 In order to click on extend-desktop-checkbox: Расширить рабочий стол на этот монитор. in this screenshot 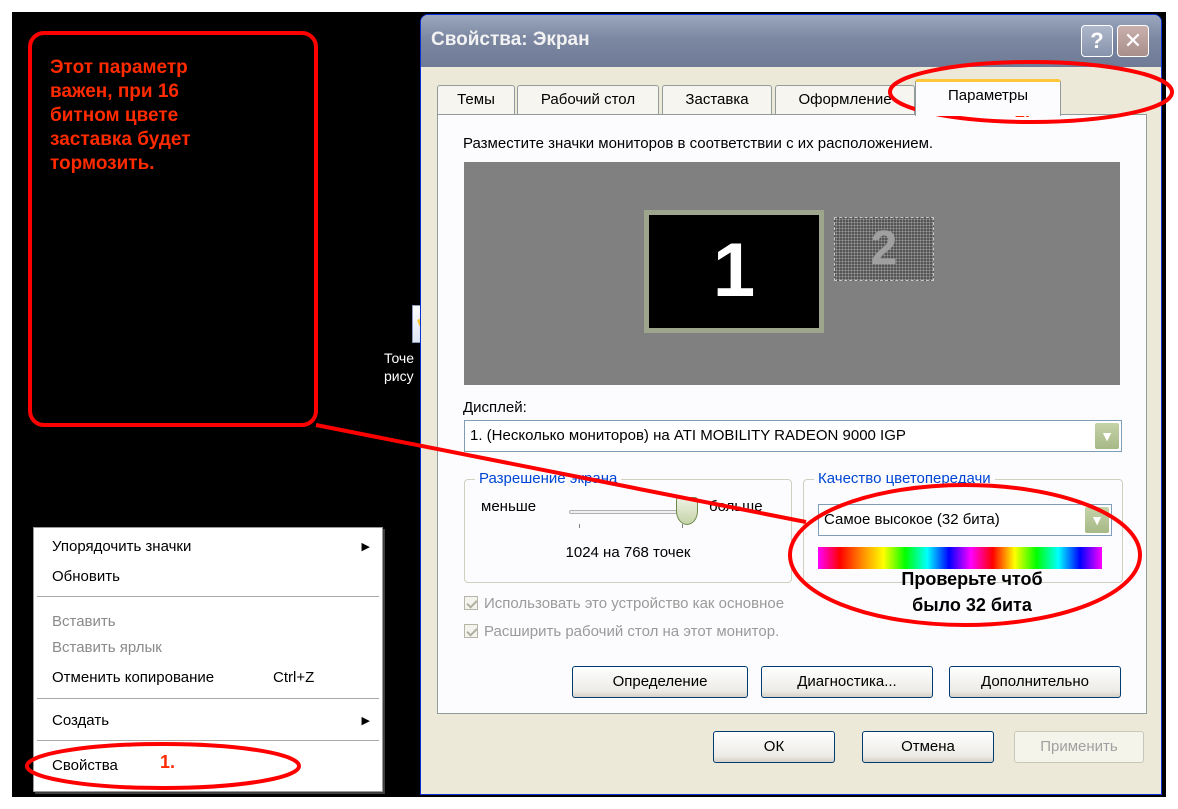, I will do `click(621, 631)`.